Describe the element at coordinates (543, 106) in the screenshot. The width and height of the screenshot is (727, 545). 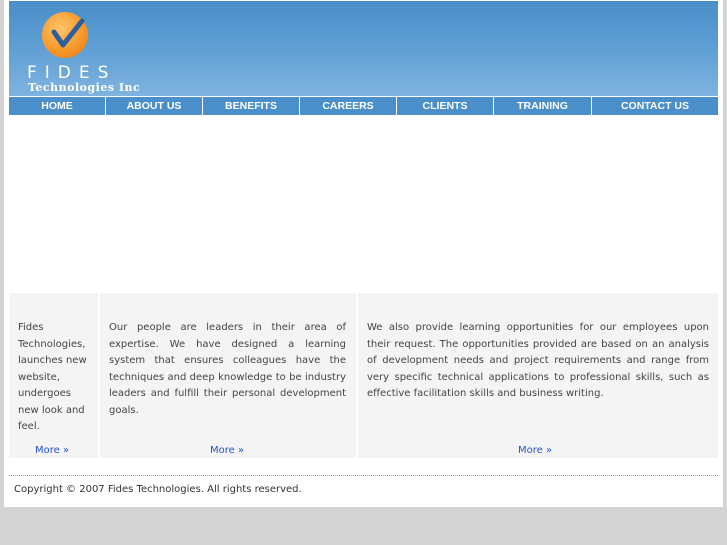
I see `nav-training: TRAINING` at that location.